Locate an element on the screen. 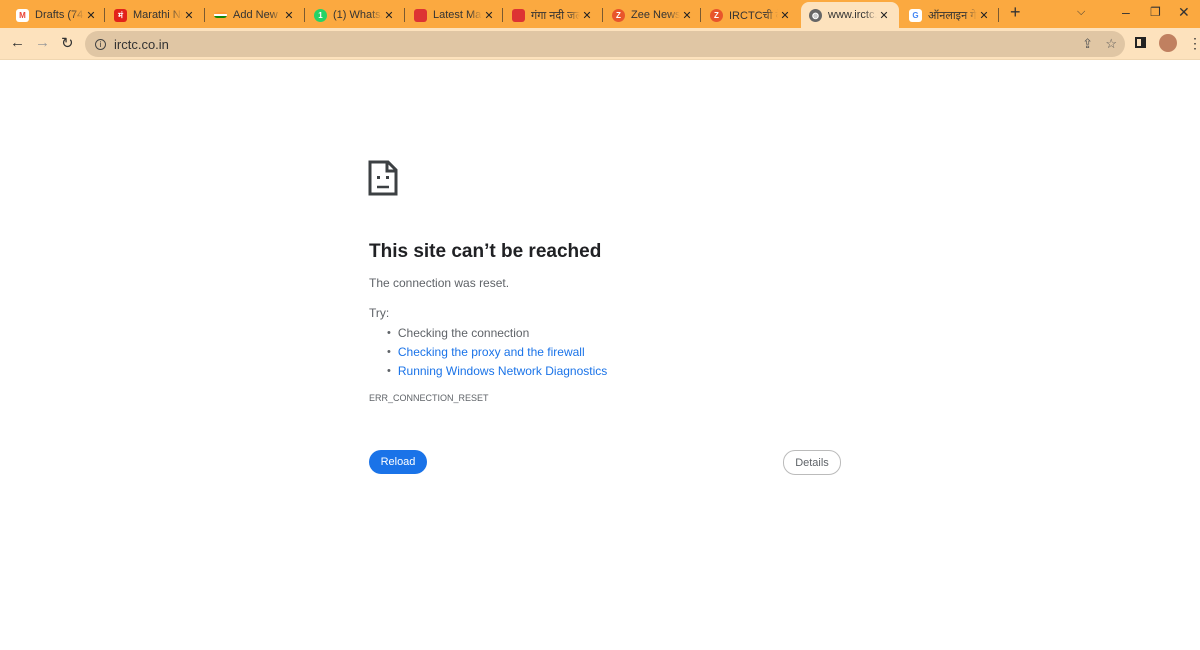  tab: ◍ www.irctc.co.in✕ is located at coordinates (850, 15).